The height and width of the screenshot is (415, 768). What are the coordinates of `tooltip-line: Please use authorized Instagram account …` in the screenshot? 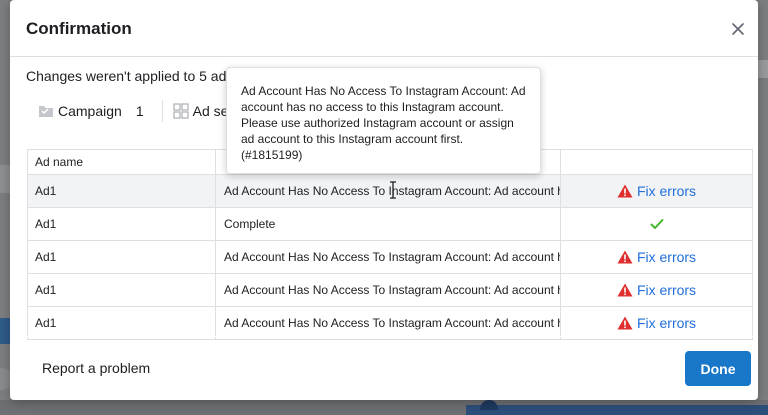 It's located at (377, 123).